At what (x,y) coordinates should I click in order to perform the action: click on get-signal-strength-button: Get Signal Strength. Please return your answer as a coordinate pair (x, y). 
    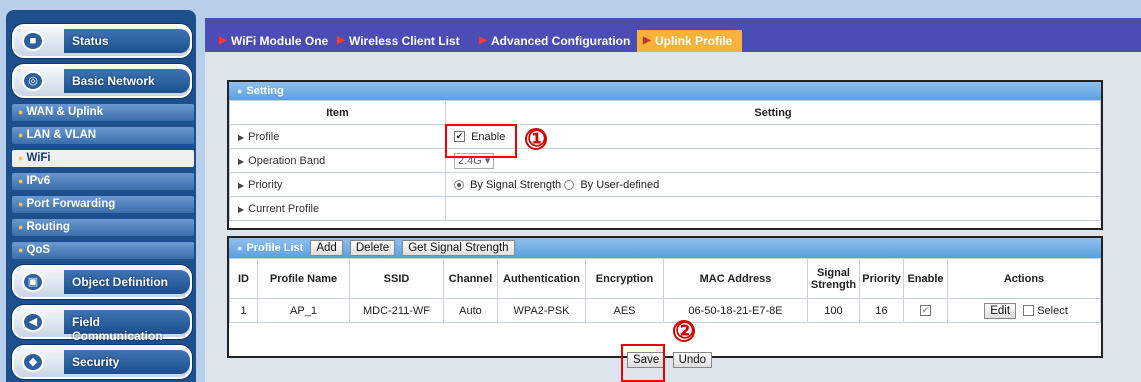
    Looking at the image, I should click on (458, 248).